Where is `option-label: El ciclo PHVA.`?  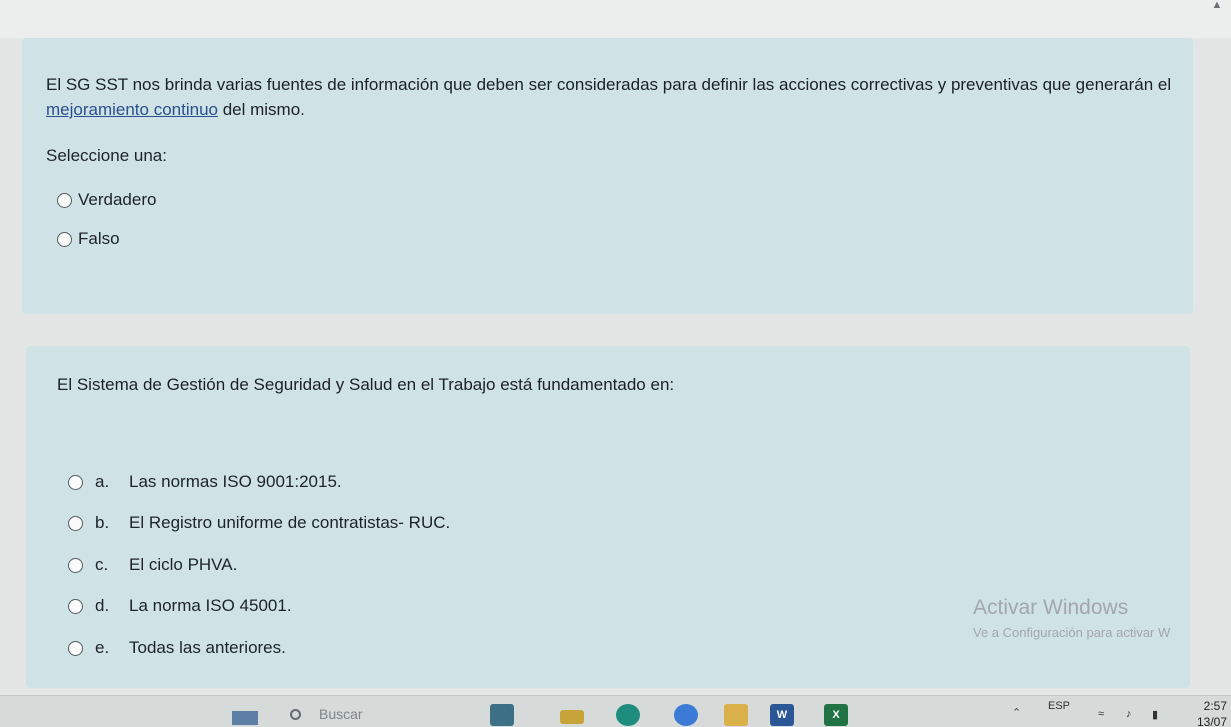
option-label: El ciclo PHVA. is located at coordinates (183, 564).